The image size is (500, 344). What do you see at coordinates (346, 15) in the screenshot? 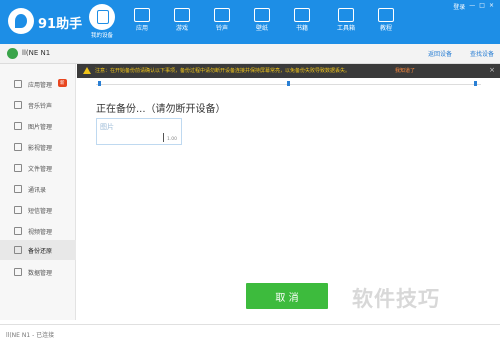
I see `toolbox-icon` at bounding box center [346, 15].